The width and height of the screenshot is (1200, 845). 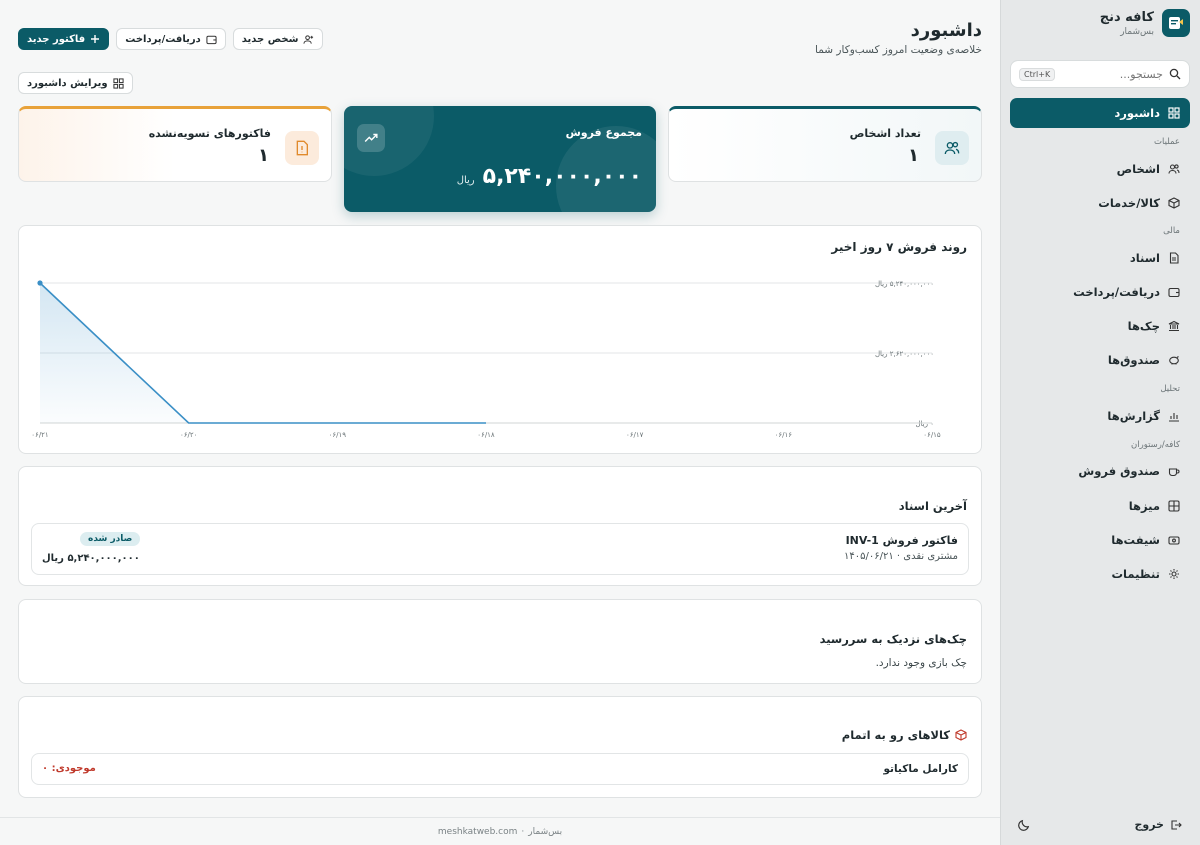 I want to click on people-count-card: تعداد اشخاص ۱, so click(x=825, y=144).